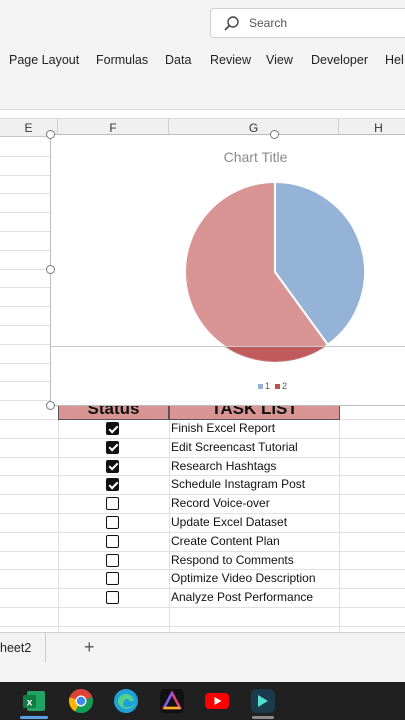  What do you see at coordinates (263, 717) in the screenshot?
I see `open-app-indicator` at bounding box center [263, 717].